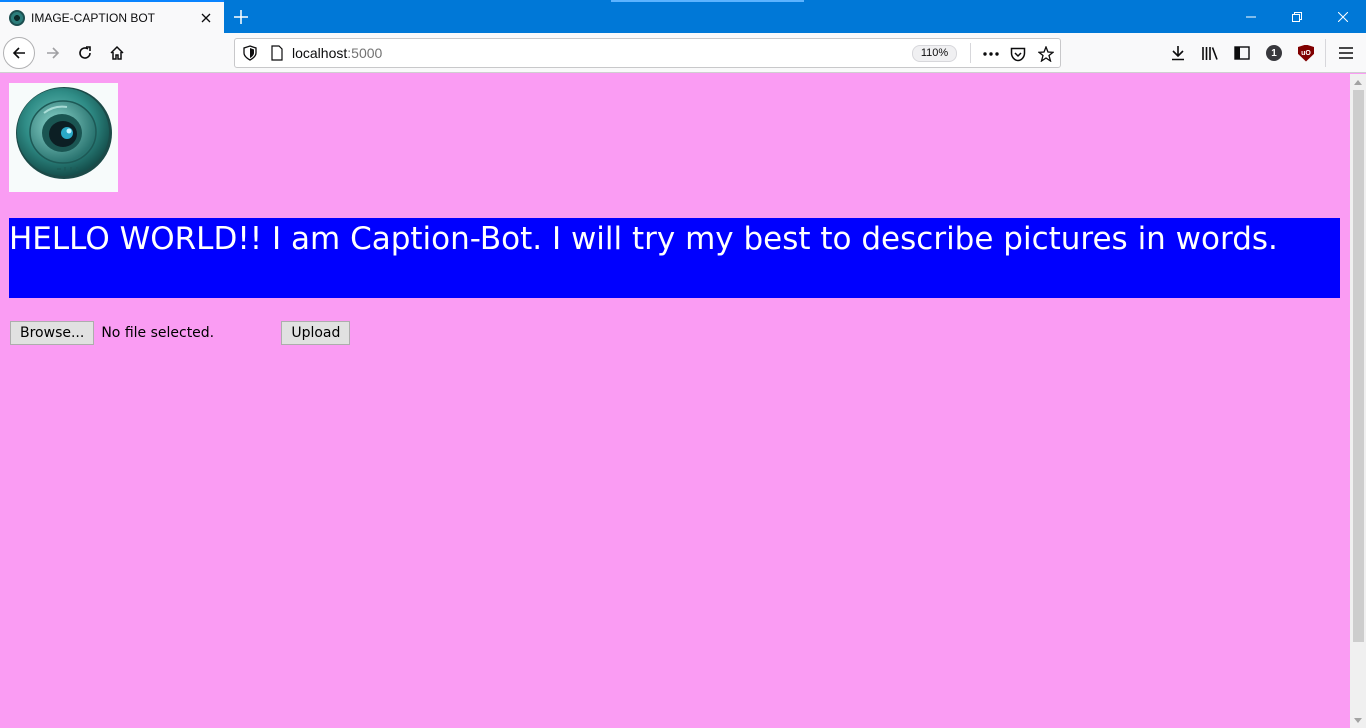  Describe the element at coordinates (320, 53) in the screenshot. I see `url-host: localhost` at that location.